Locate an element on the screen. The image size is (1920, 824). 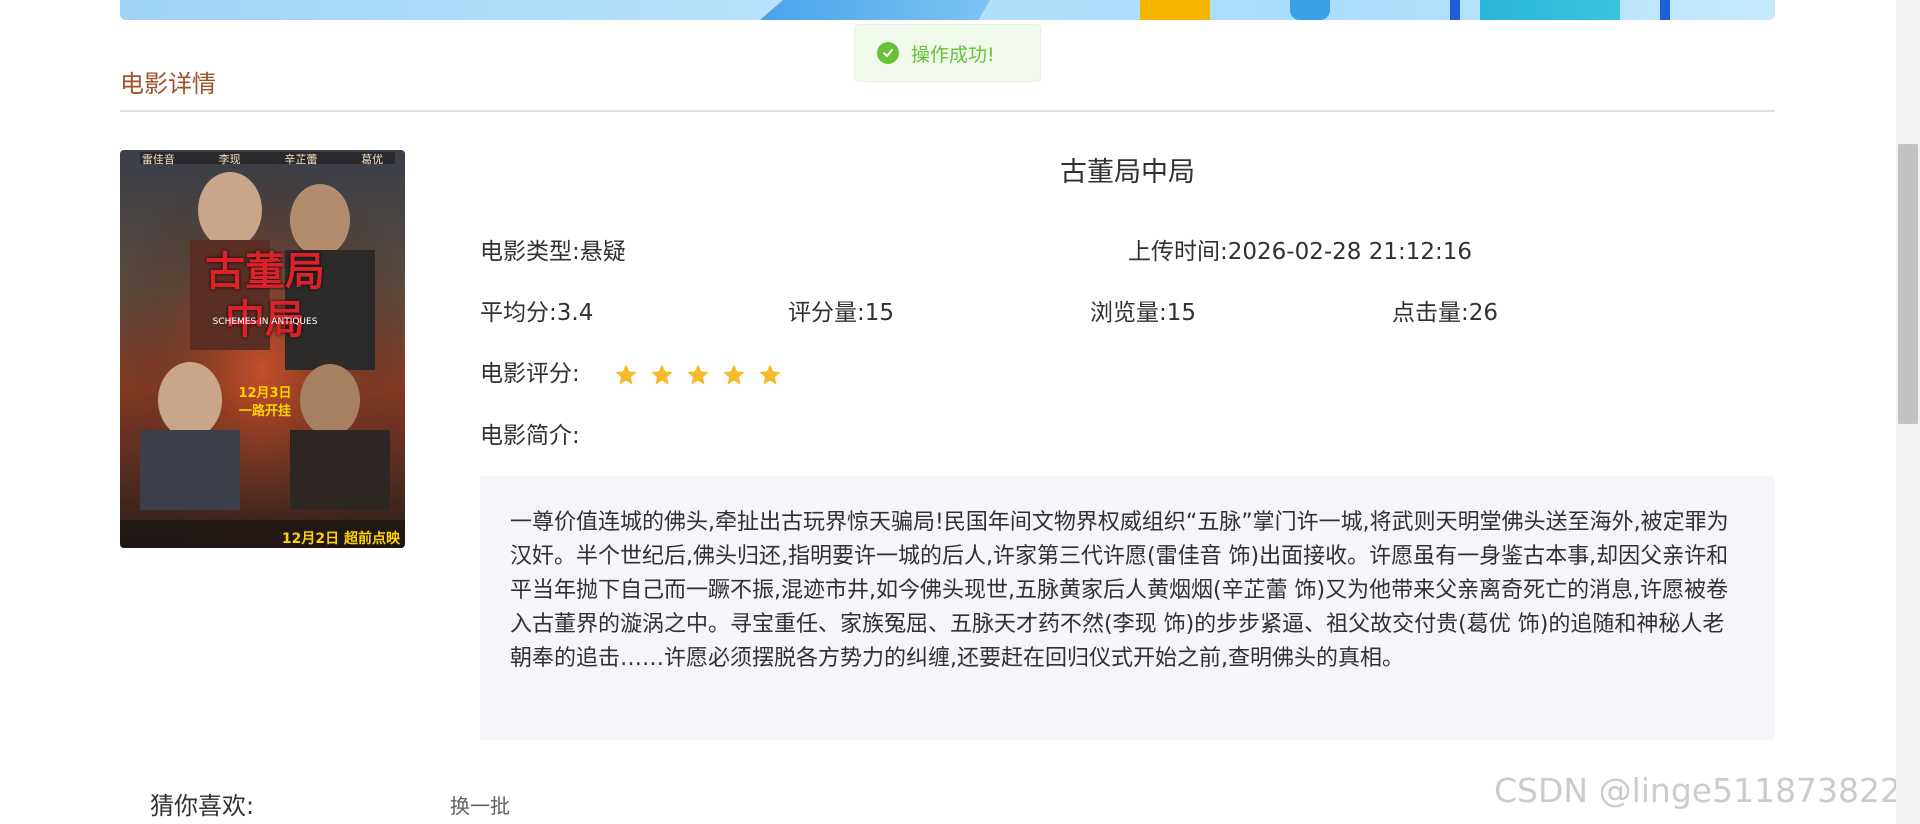
guess-you-like-label: 猜你喜欢: is located at coordinates (202, 806).